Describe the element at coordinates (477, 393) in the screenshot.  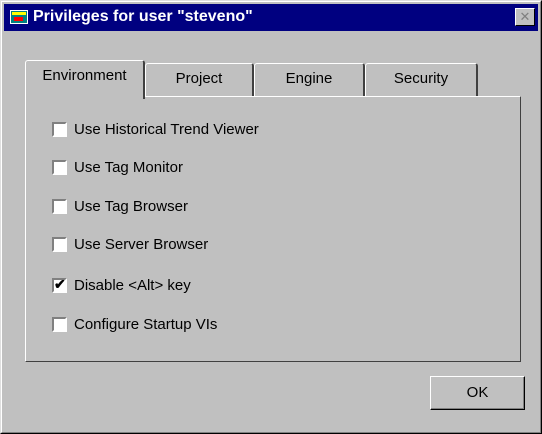
I see `ok-button: OK` at that location.